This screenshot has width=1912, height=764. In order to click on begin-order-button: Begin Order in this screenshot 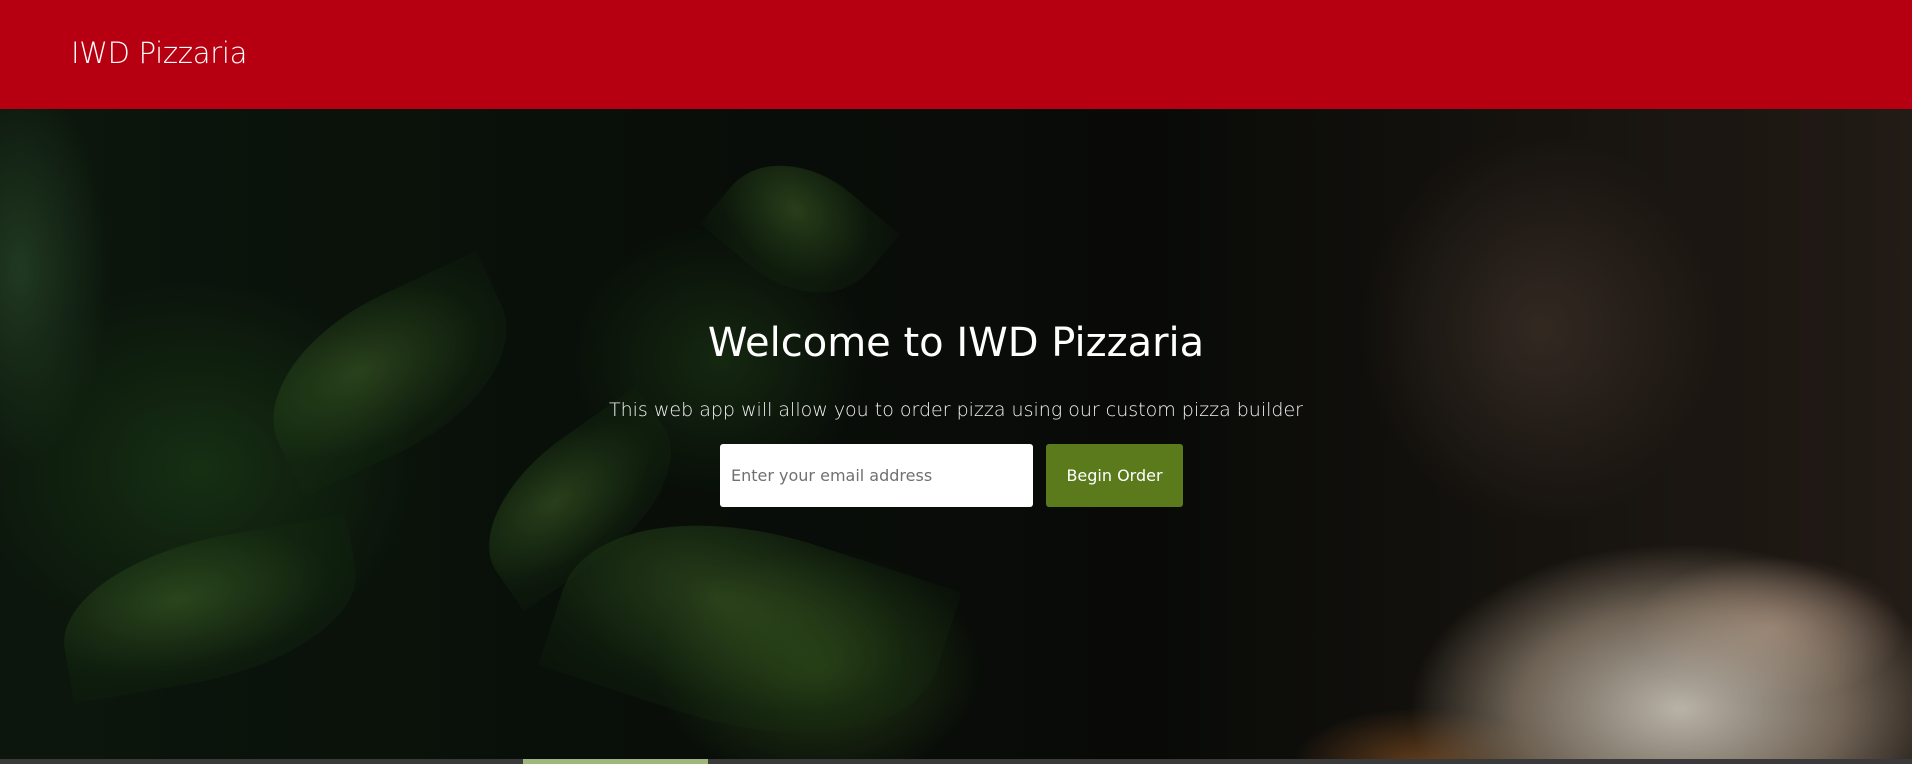, I will do `click(1114, 475)`.